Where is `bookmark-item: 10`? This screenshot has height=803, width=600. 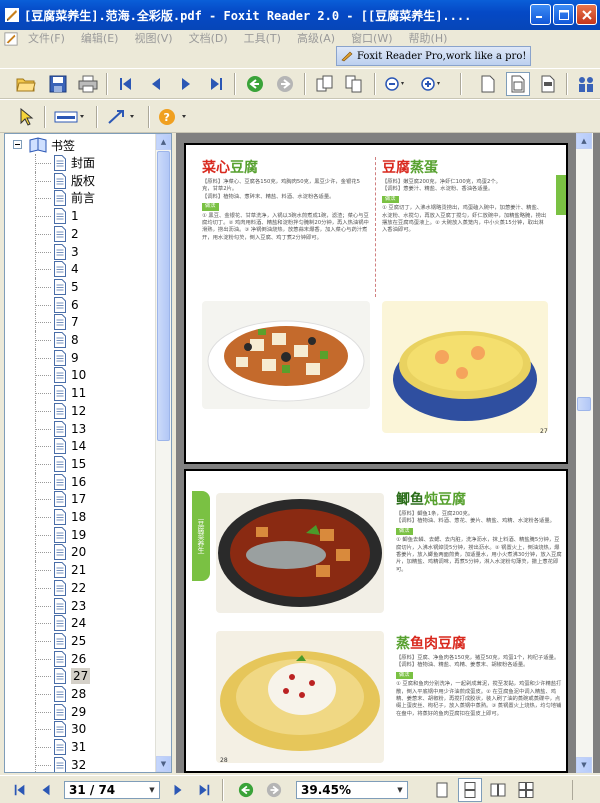
bookmark-item: 10 is located at coordinates (80, 375).